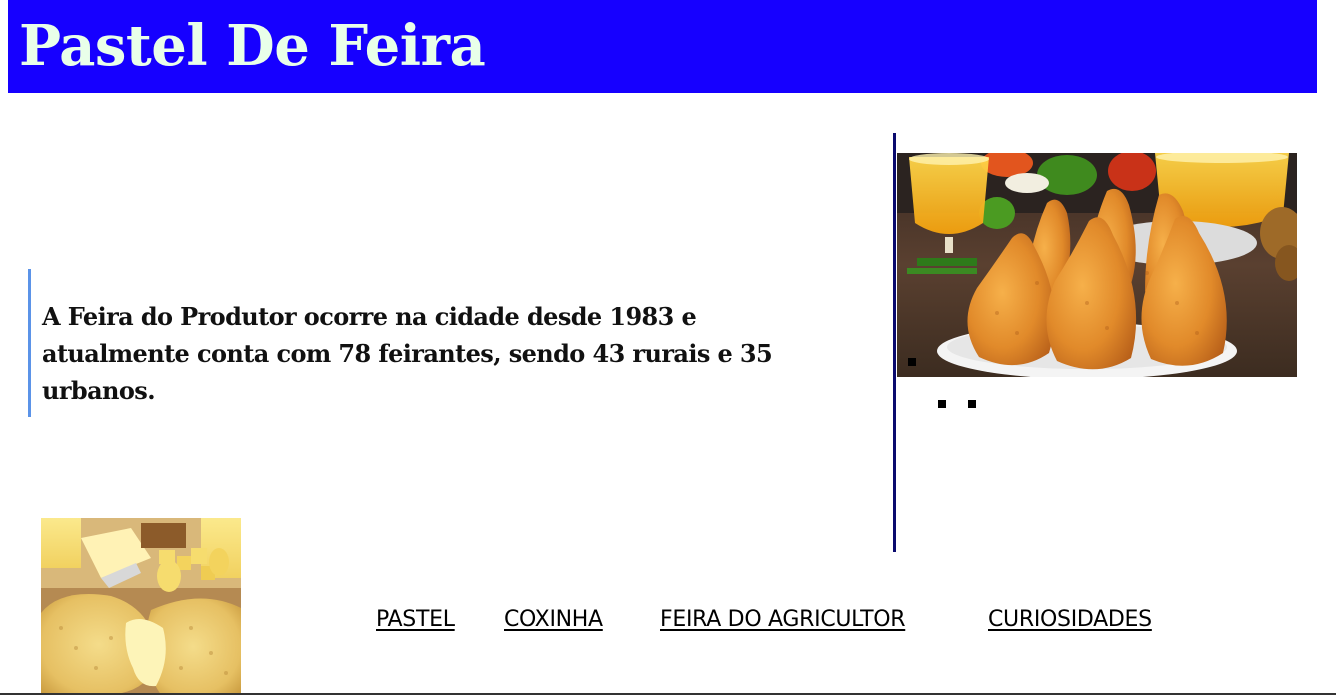  I want to click on site-title: Pastel De Feira, so click(252, 46).